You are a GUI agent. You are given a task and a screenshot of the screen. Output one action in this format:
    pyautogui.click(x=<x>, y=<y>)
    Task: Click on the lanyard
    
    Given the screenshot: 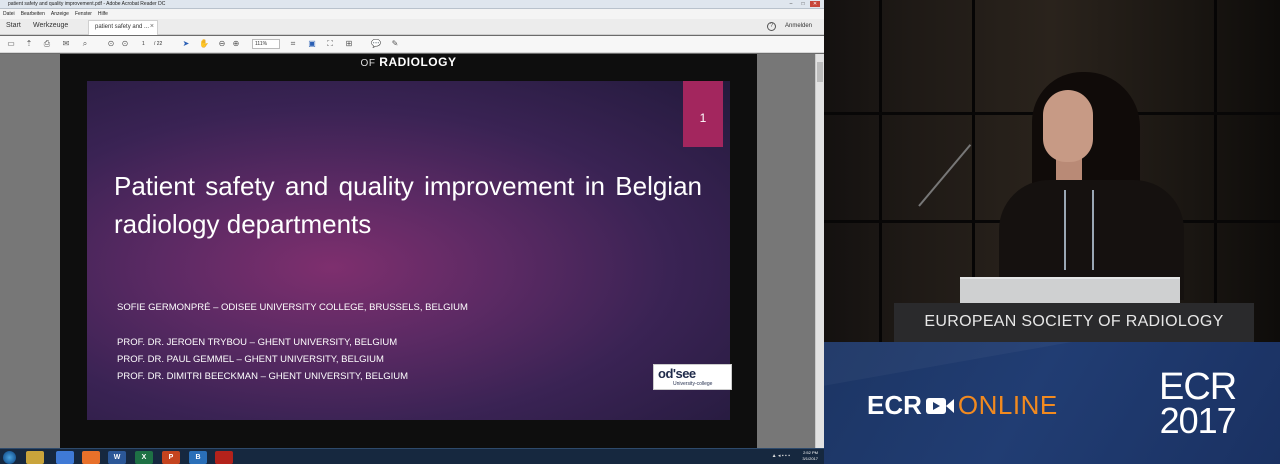 What is the action you would take?
    pyautogui.click(x=1079, y=230)
    